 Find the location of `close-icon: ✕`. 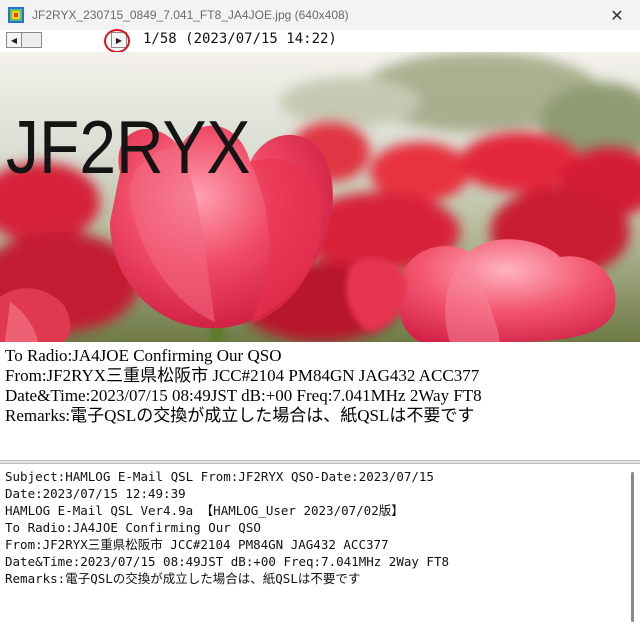

close-icon: ✕ is located at coordinates (617, 15).